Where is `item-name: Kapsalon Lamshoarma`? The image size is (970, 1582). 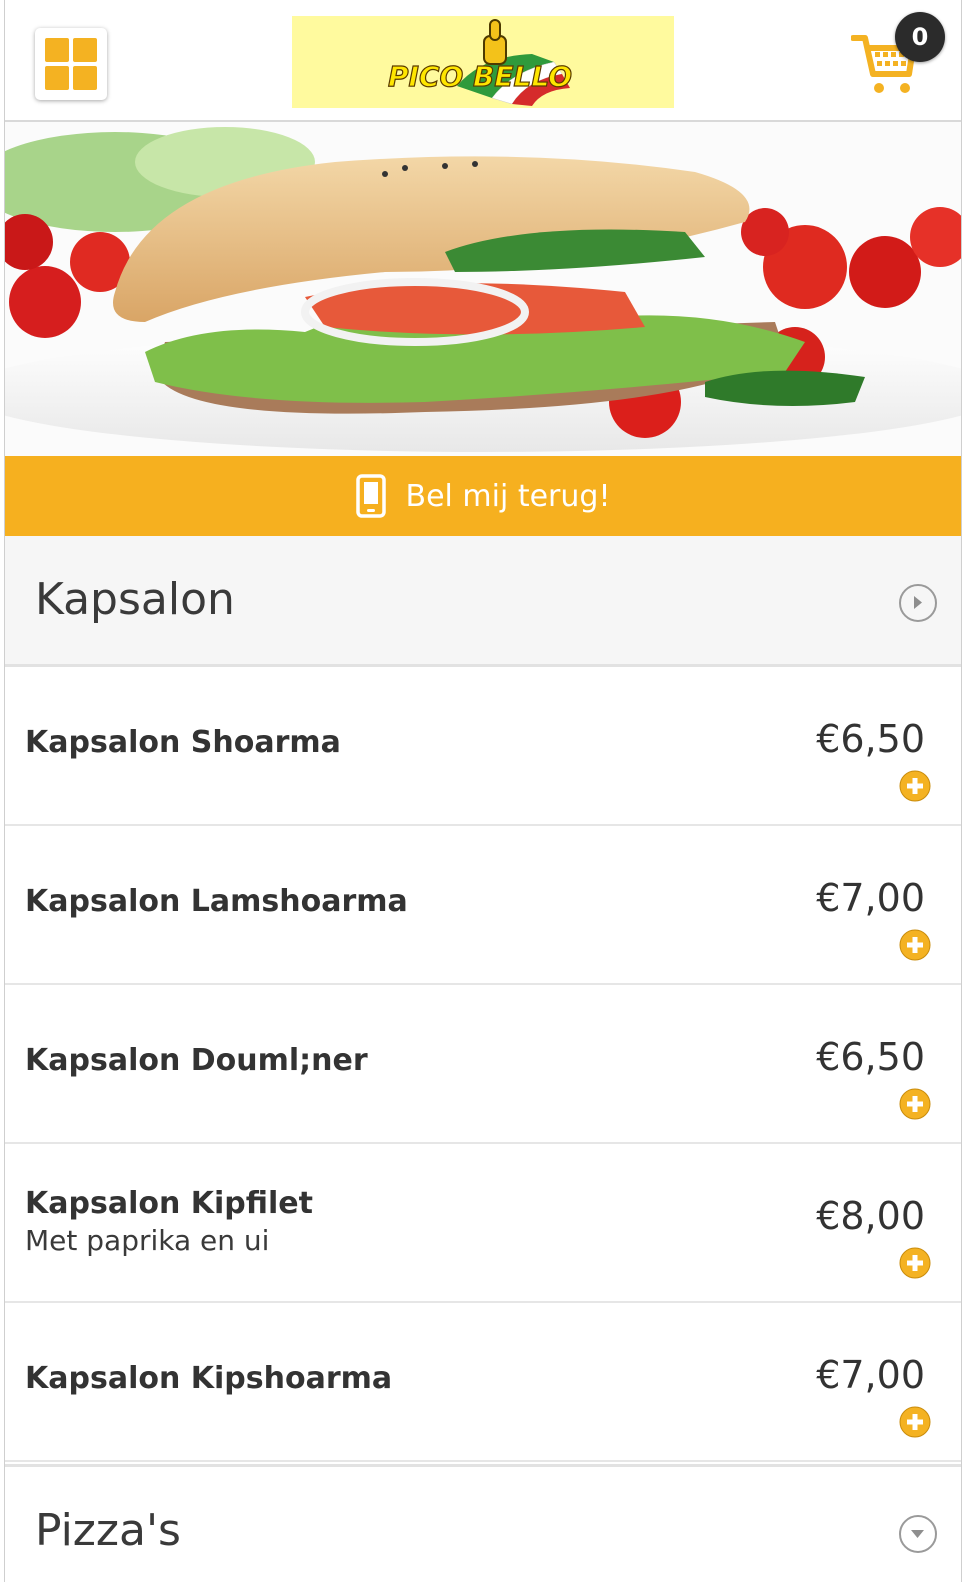 item-name: Kapsalon Lamshoarma is located at coordinates (216, 901).